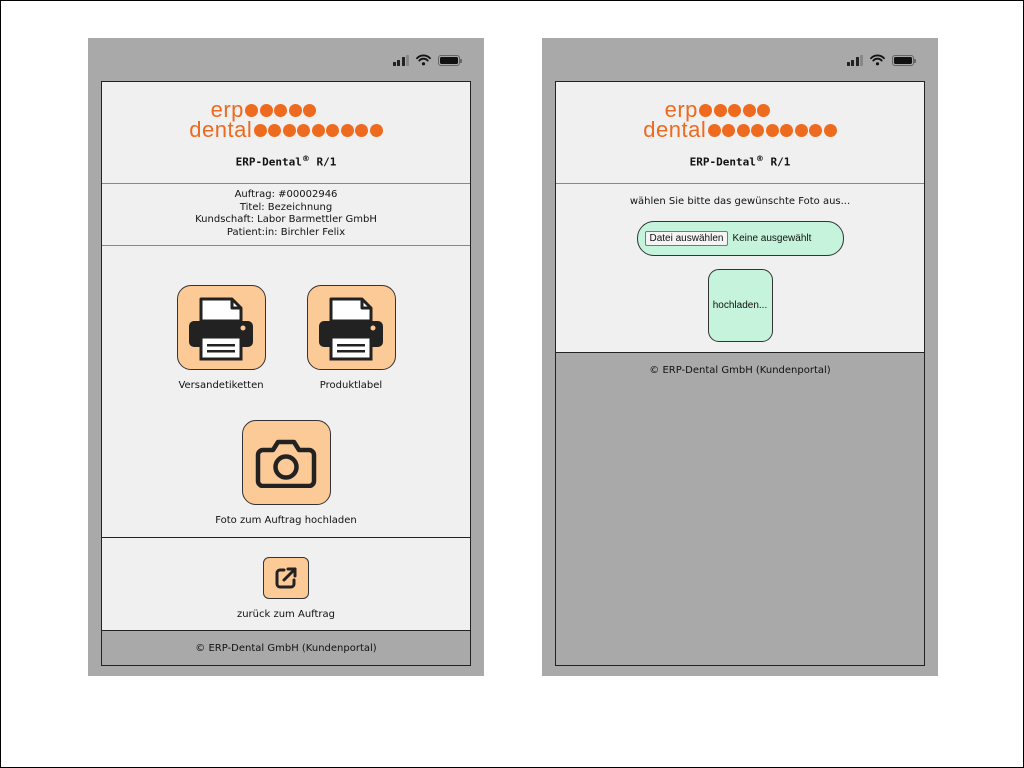 The width and height of the screenshot is (1024, 768). I want to click on produktlabel-button, so click(351, 327).